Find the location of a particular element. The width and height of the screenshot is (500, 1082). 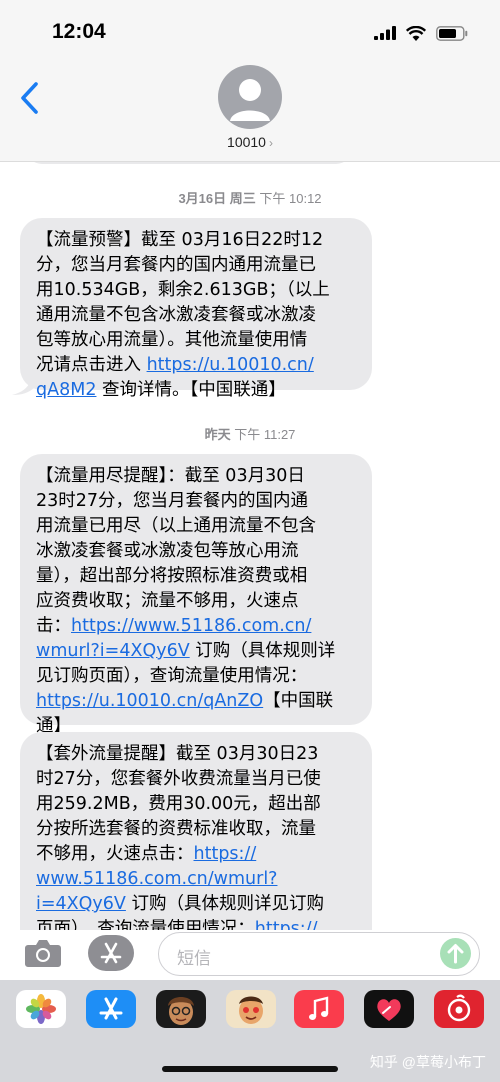

arrow-up-icon is located at coordinates (455, 954).